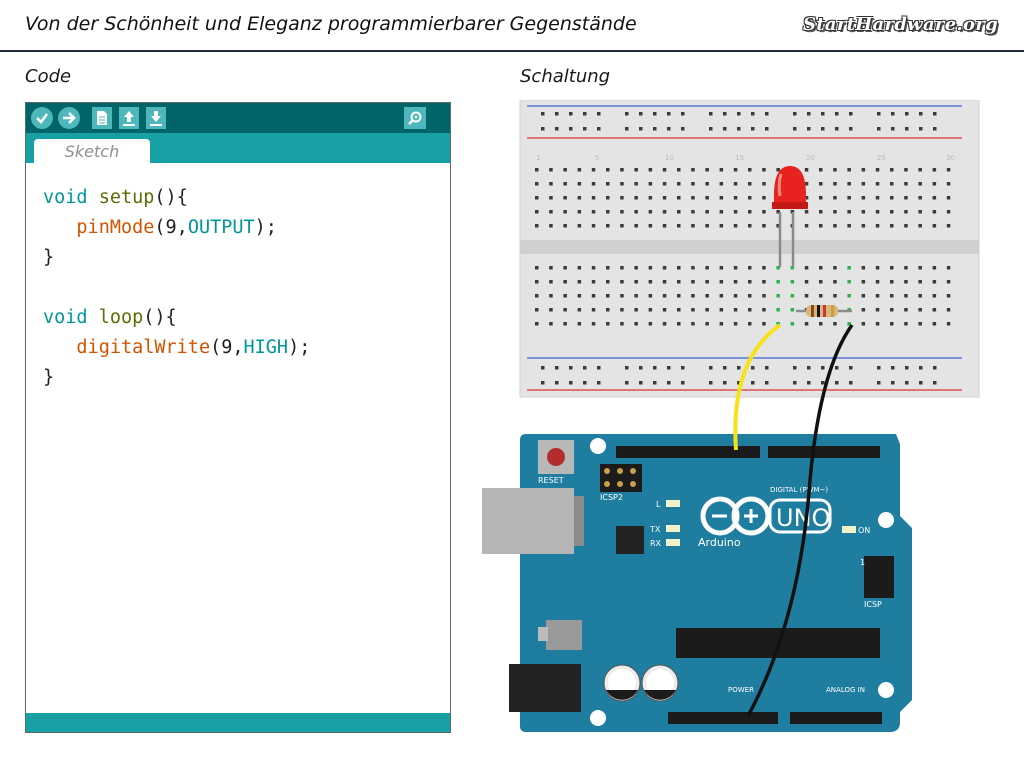 This screenshot has width=1024, height=768. I want to click on digital-header-right, so click(824, 452).